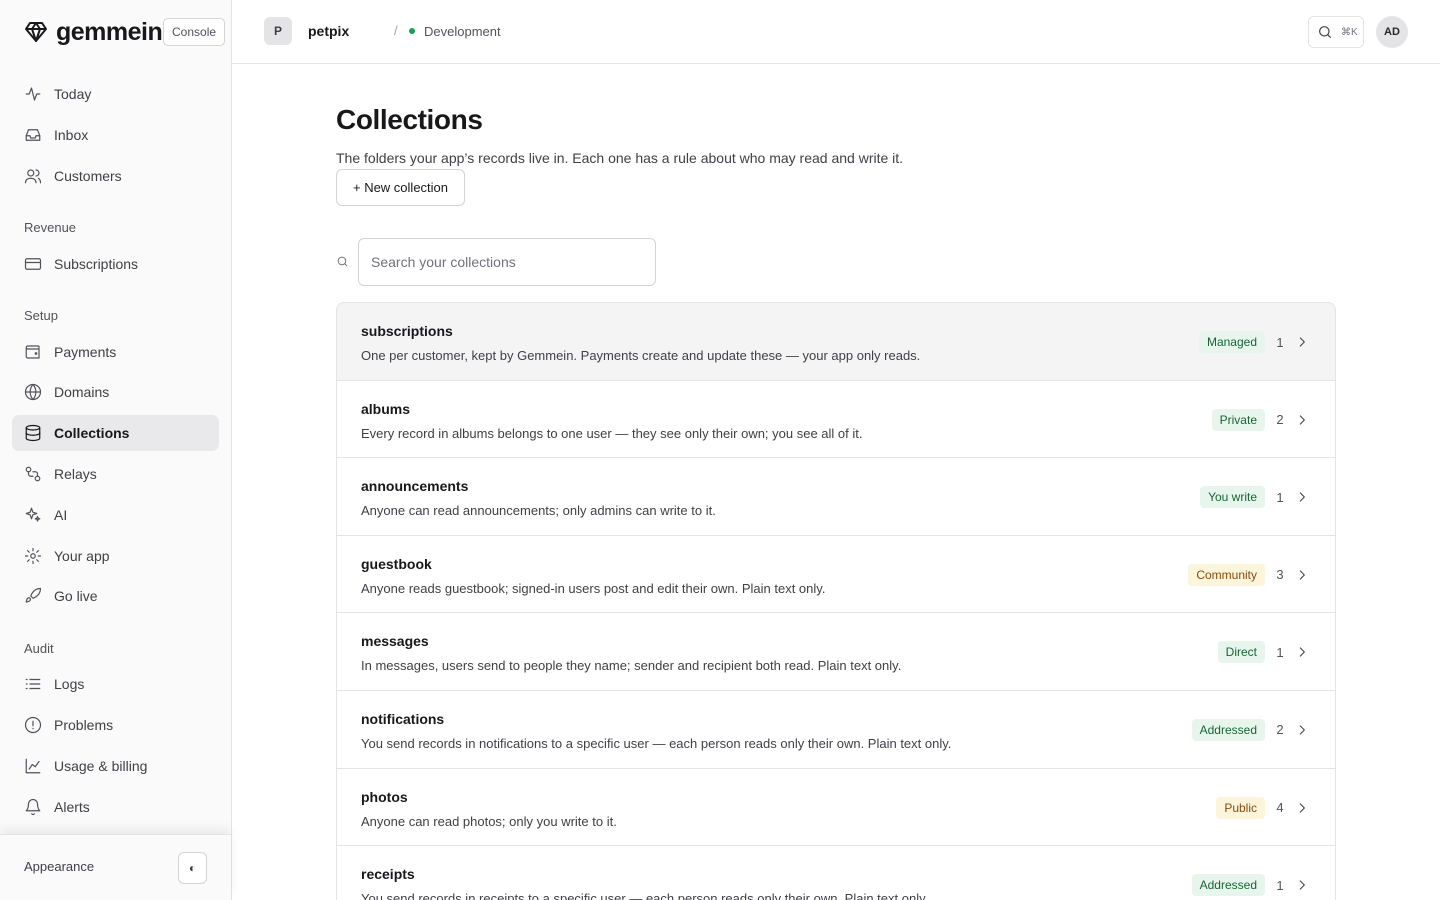 The width and height of the screenshot is (1440, 900). Describe the element at coordinates (194, 32) in the screenshot. I see `console-badge: Console` at that location.